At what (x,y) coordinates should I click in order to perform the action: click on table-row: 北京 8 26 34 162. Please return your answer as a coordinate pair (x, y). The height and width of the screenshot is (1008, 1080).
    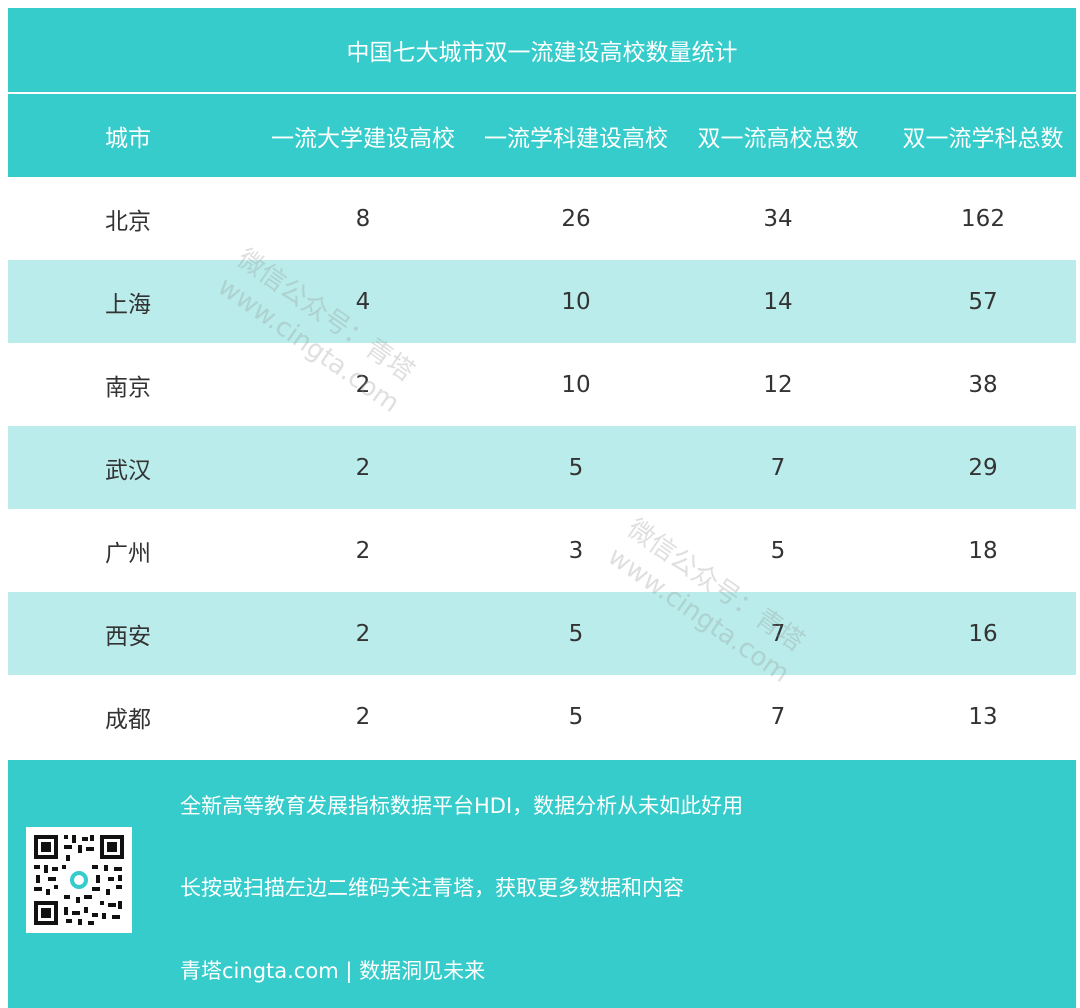
    Looking at the image, I should click on (542, 218).